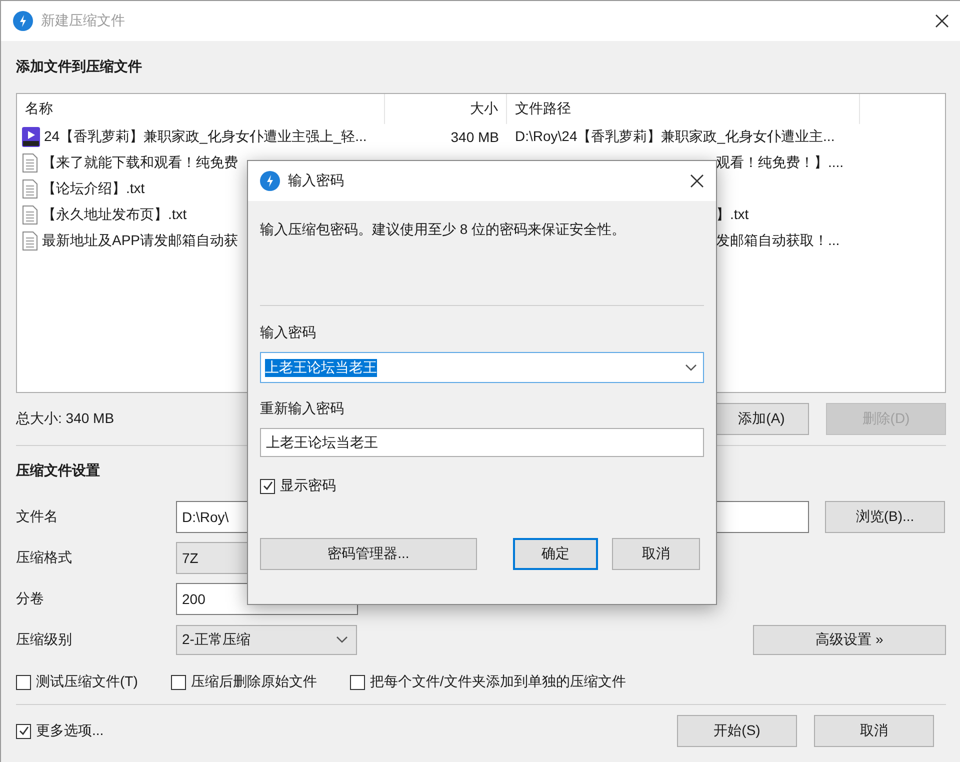 The width and height of the screenshot is (960, 762). What do you see at coordinates (44, 557) in the screenshot?
I see `field-label: 压缩格式` at bounding box center [44, 557].